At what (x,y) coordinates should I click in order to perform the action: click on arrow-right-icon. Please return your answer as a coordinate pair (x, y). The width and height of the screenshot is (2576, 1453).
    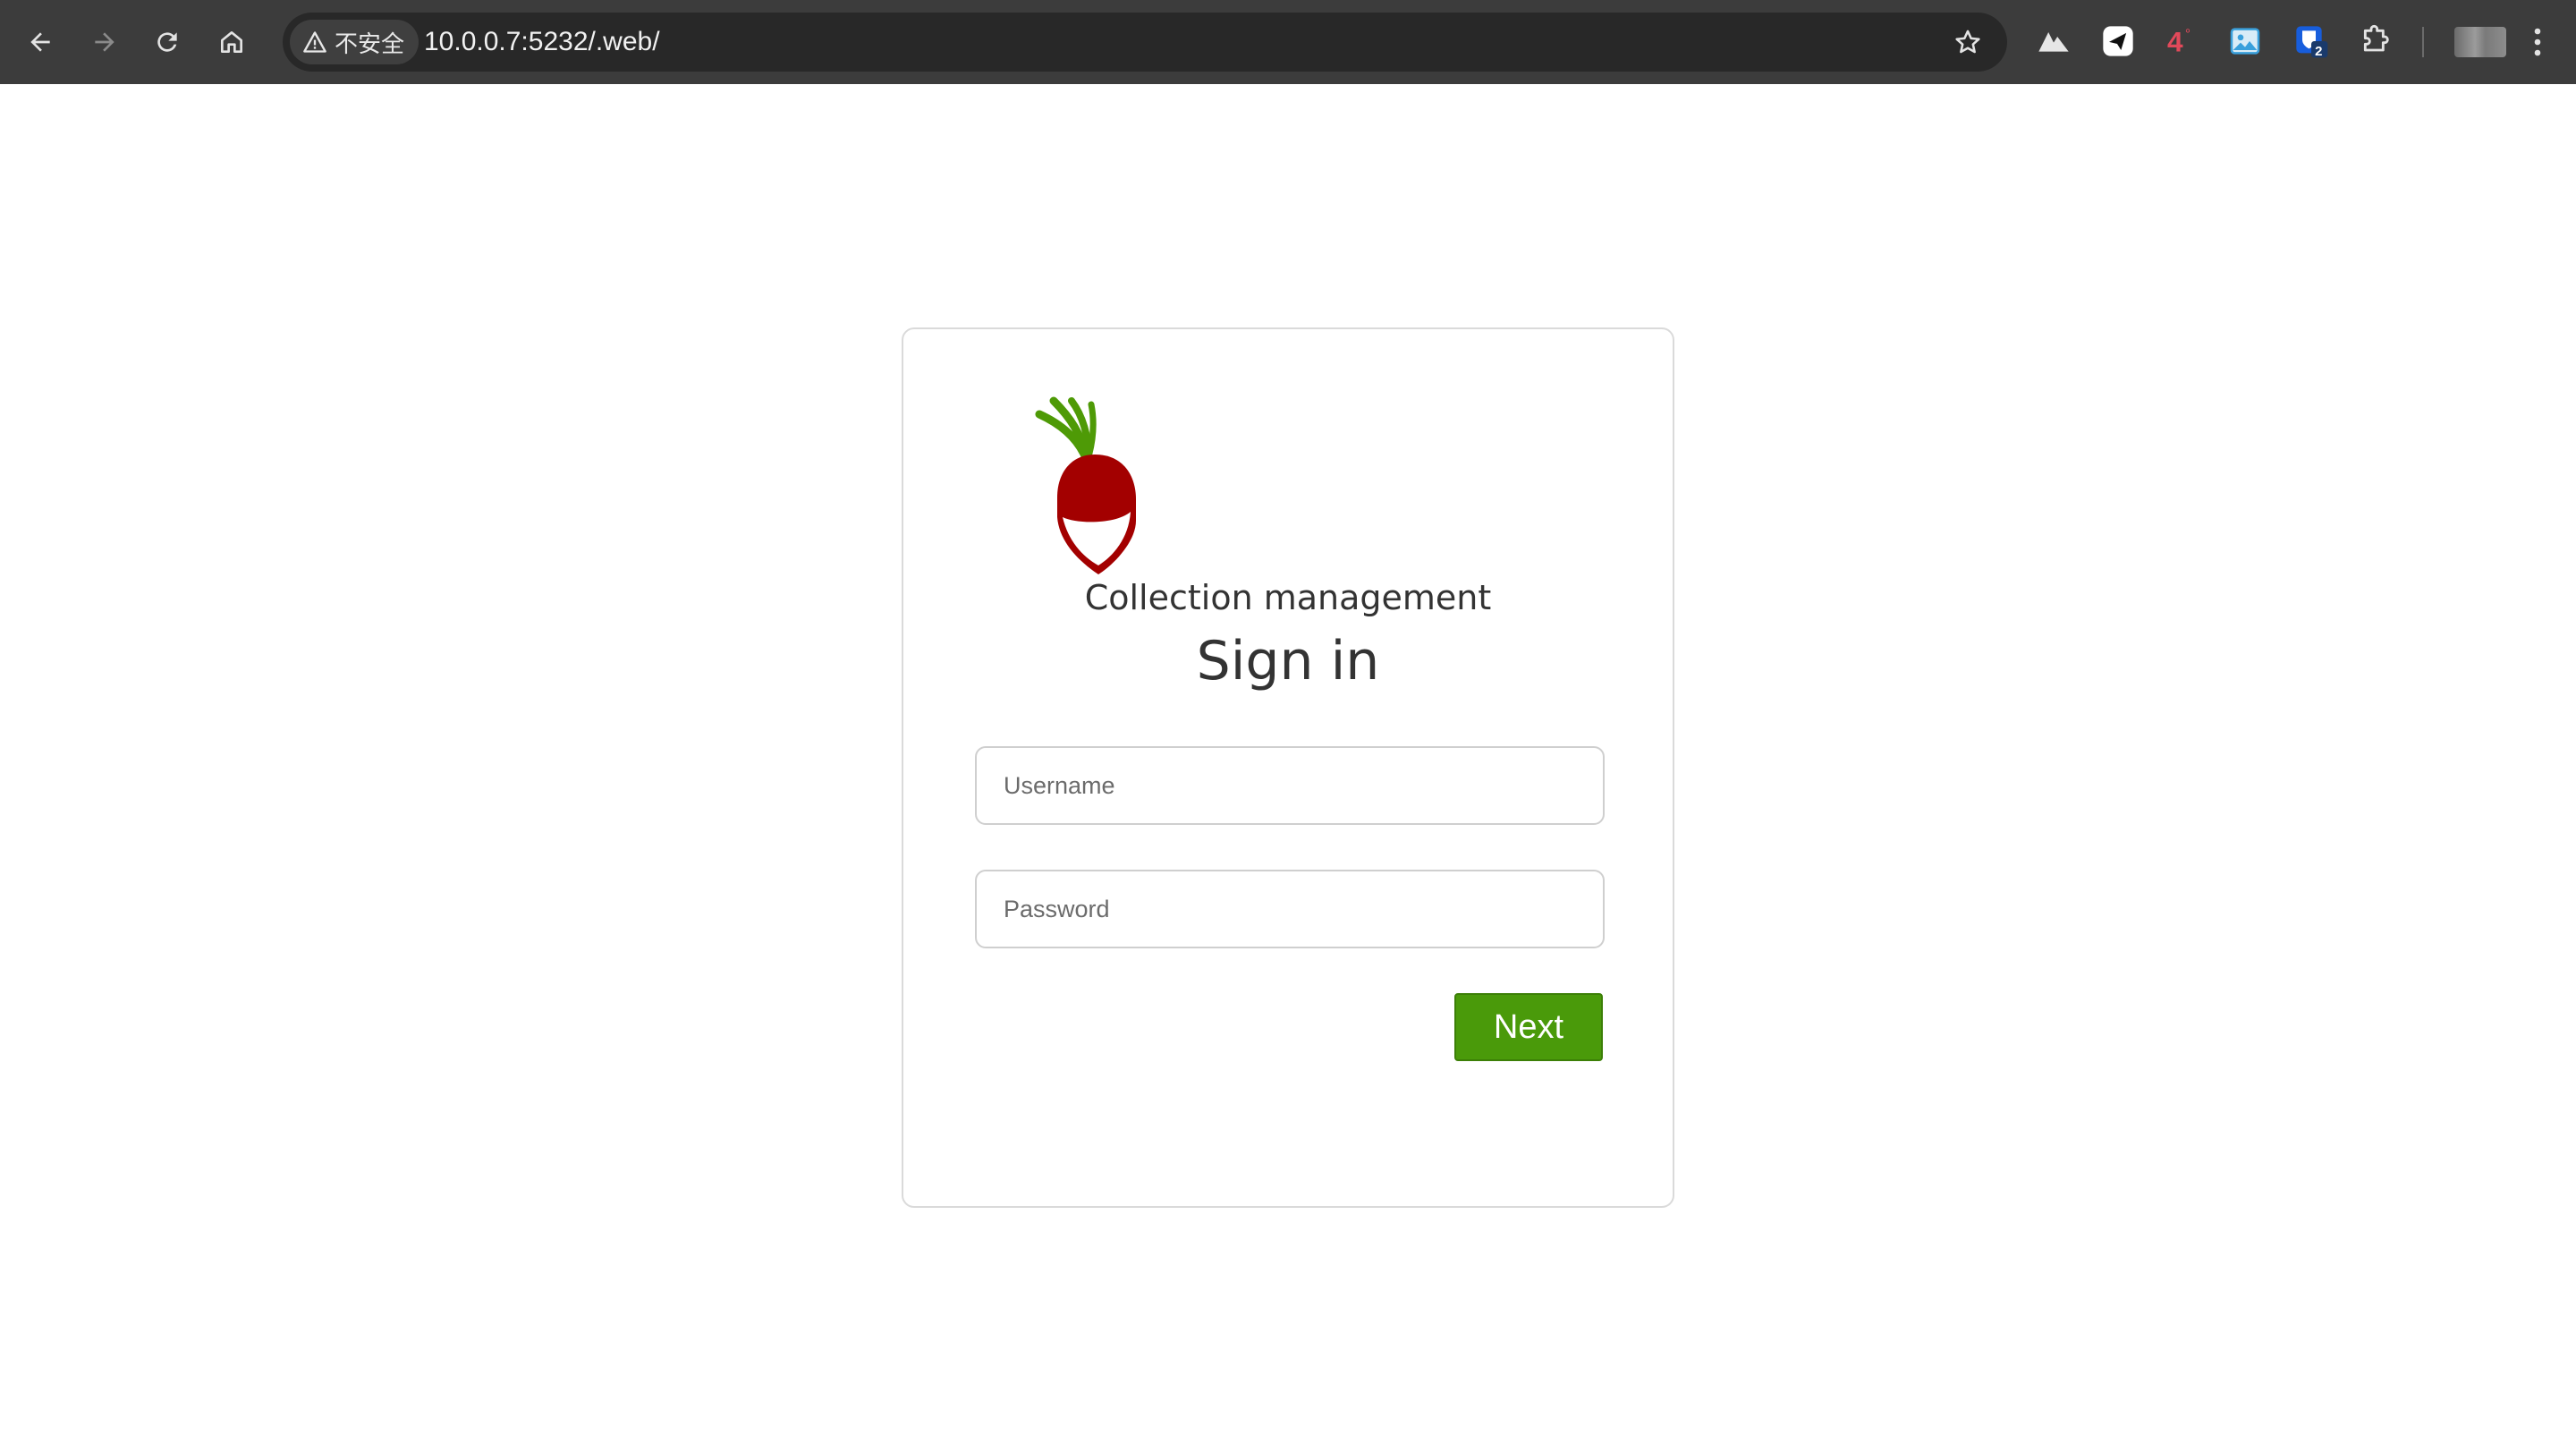
    Looking at the image, I should click on (104, 42).